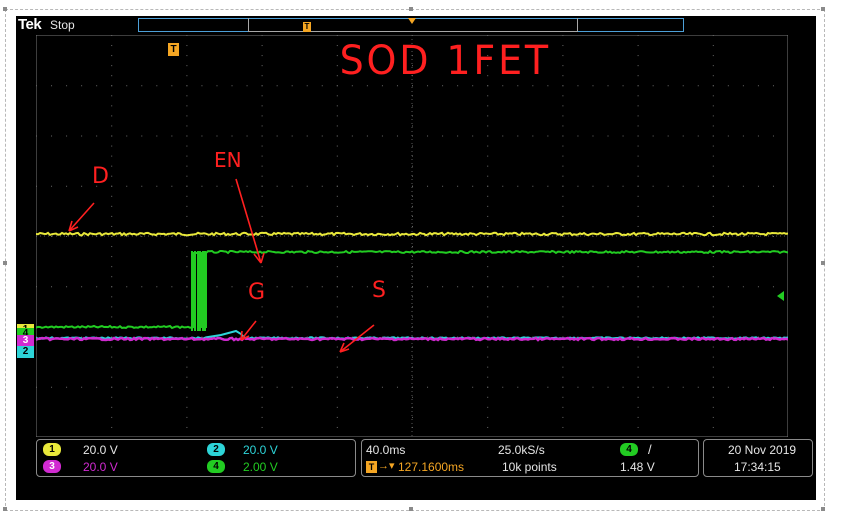 This screenshot has width=846, height=522. What do you see at coordinates (307, 27) in the screenshot?
I see `record-trigger-marker: T` at bounding box center [307, 27].